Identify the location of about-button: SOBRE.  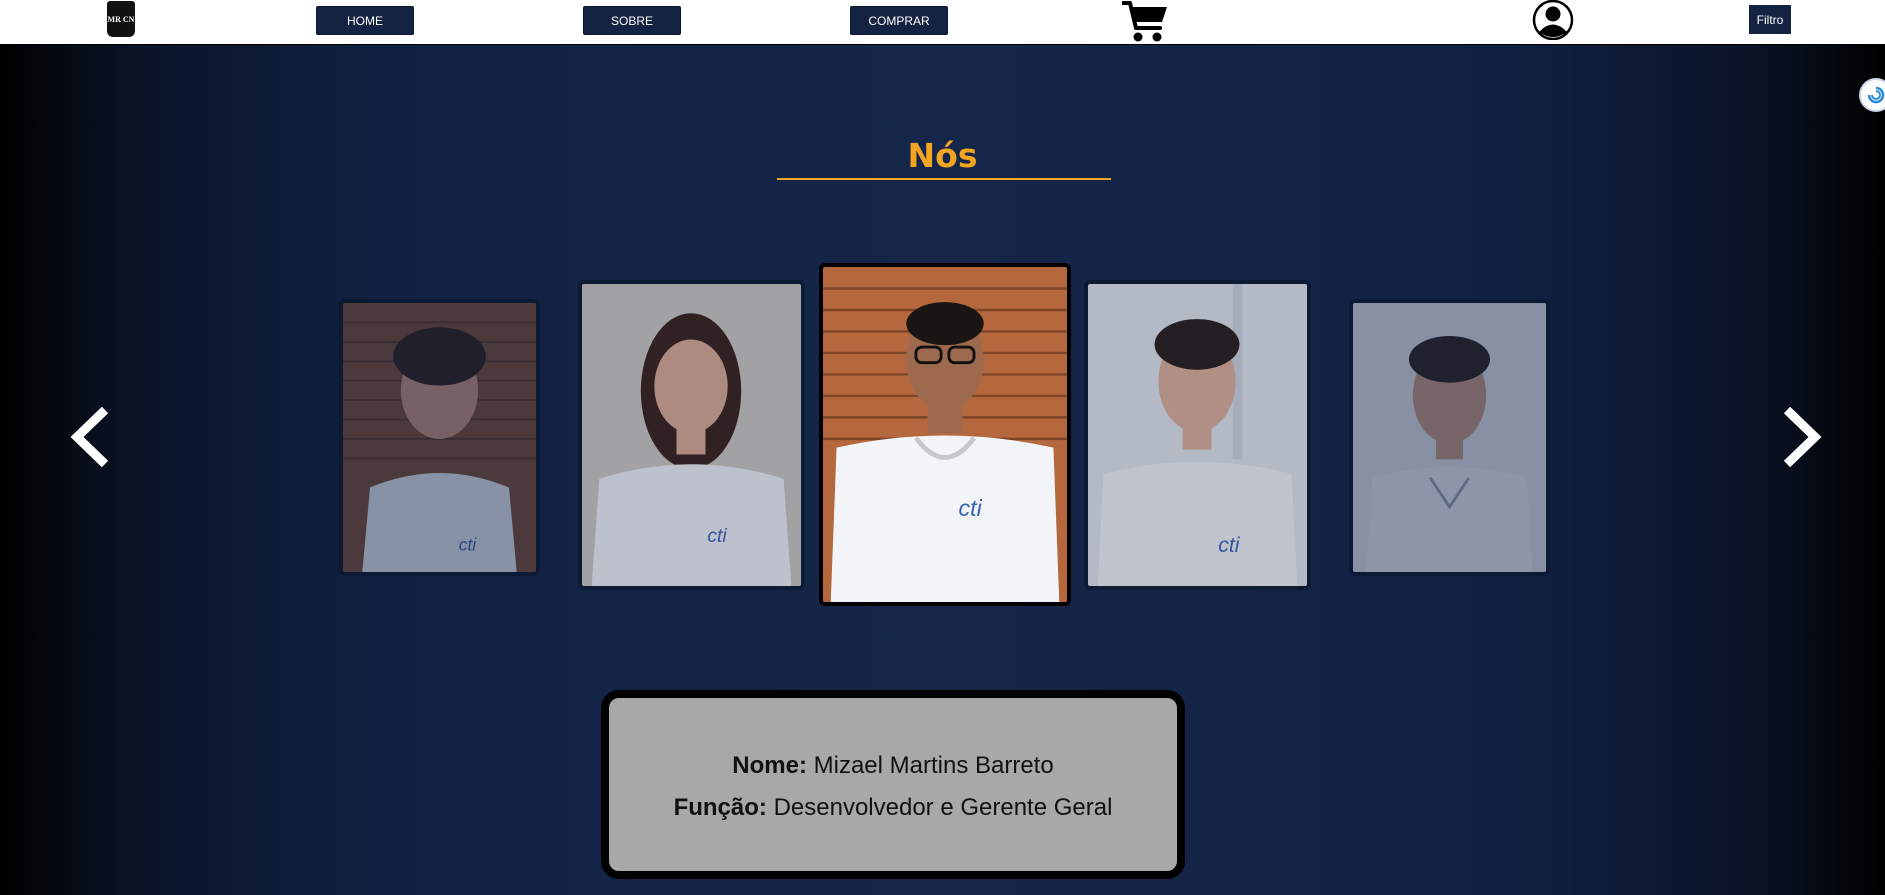
(632, 20).